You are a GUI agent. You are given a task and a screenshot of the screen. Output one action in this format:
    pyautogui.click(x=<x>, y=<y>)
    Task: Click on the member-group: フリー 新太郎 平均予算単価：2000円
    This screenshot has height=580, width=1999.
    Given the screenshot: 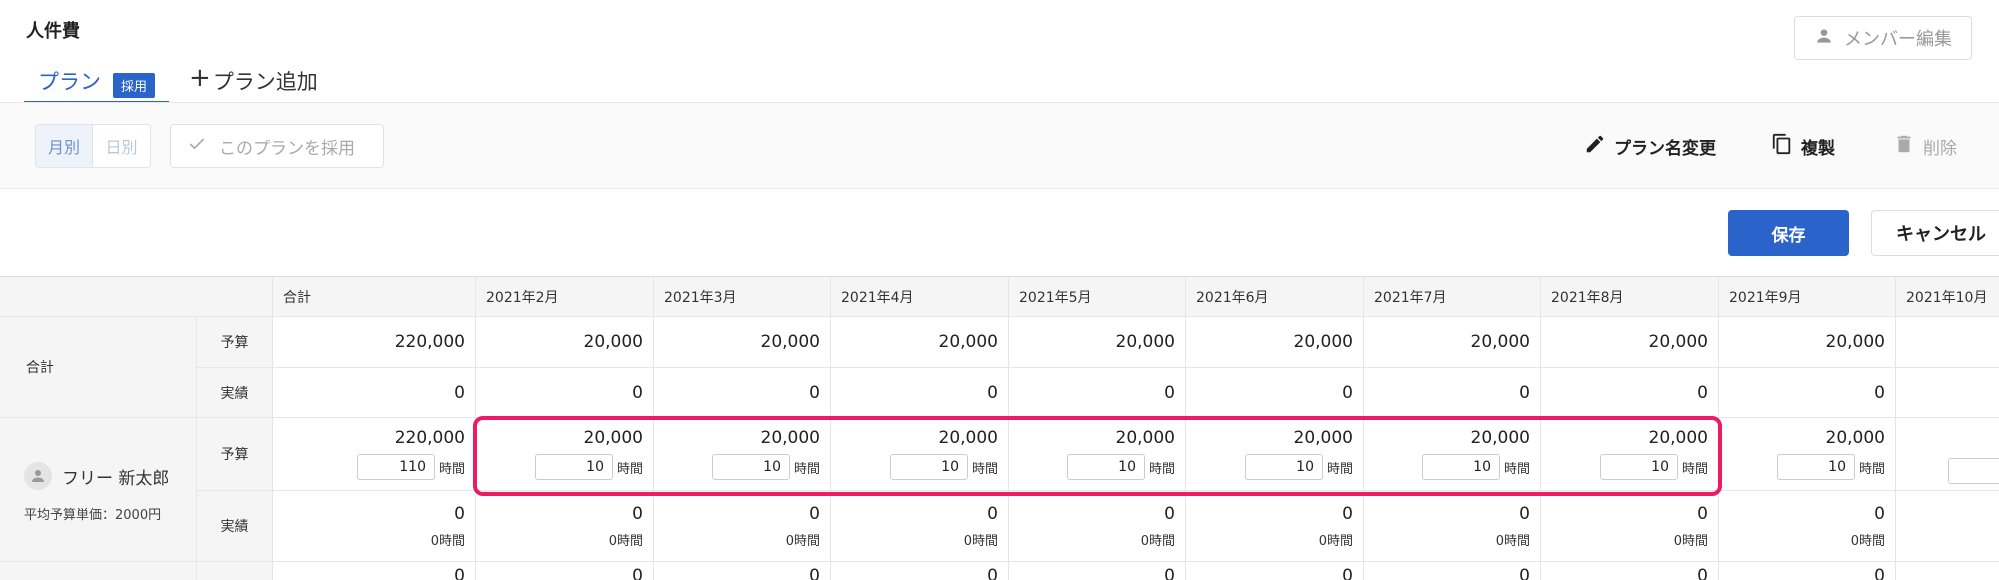 What is the action you would take?
    pyautogui.click(x=98, y=490)
    